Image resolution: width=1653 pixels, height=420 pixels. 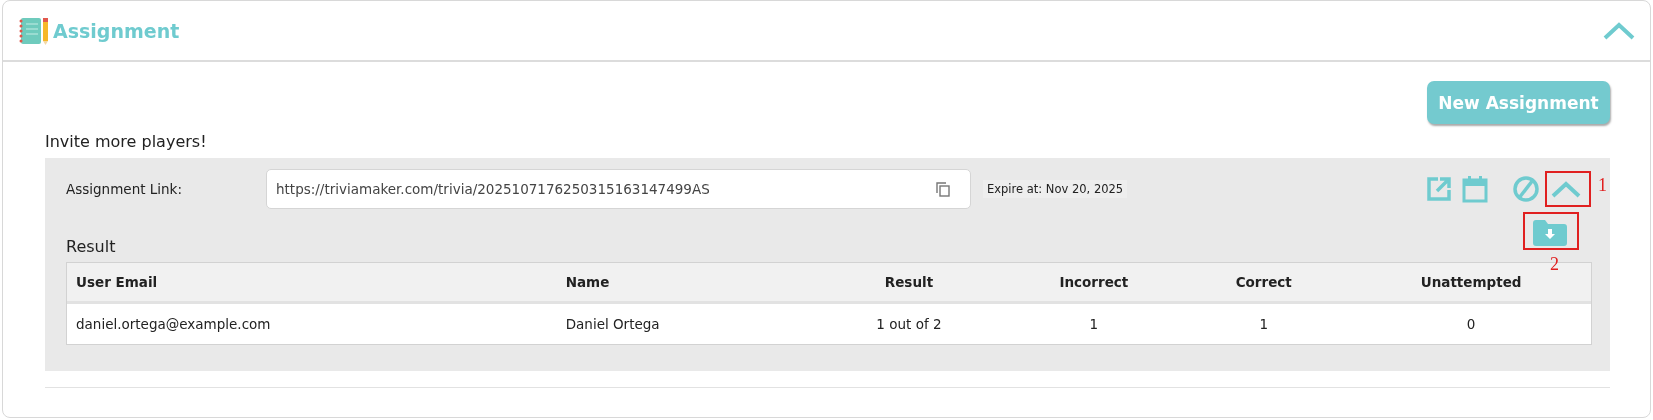 What do you see at coordinates (1263, 282) in the screenshot?
I see `column-header: Correct` at bounding box center [1263, 282].